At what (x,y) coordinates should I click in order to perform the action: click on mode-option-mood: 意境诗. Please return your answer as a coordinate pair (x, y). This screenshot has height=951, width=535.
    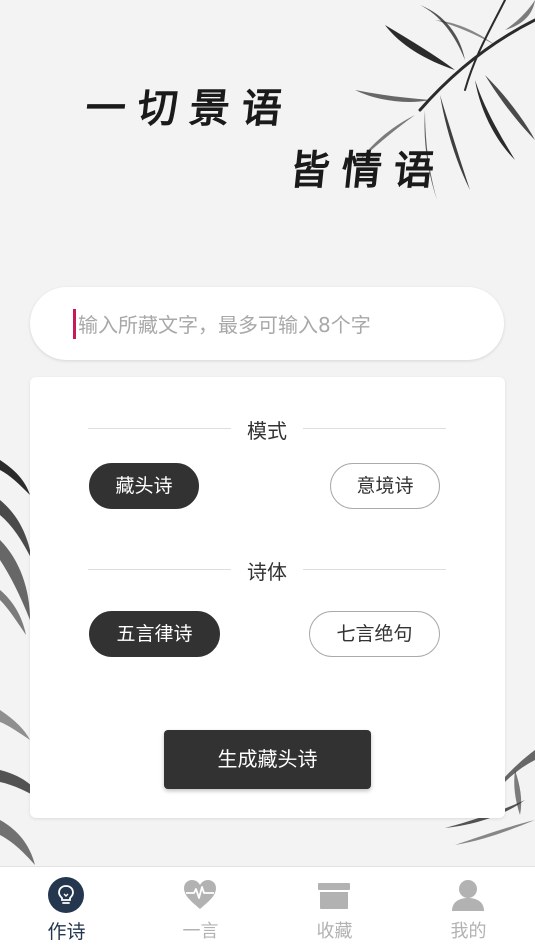
    Looking at the image, I should click on (385, 486).